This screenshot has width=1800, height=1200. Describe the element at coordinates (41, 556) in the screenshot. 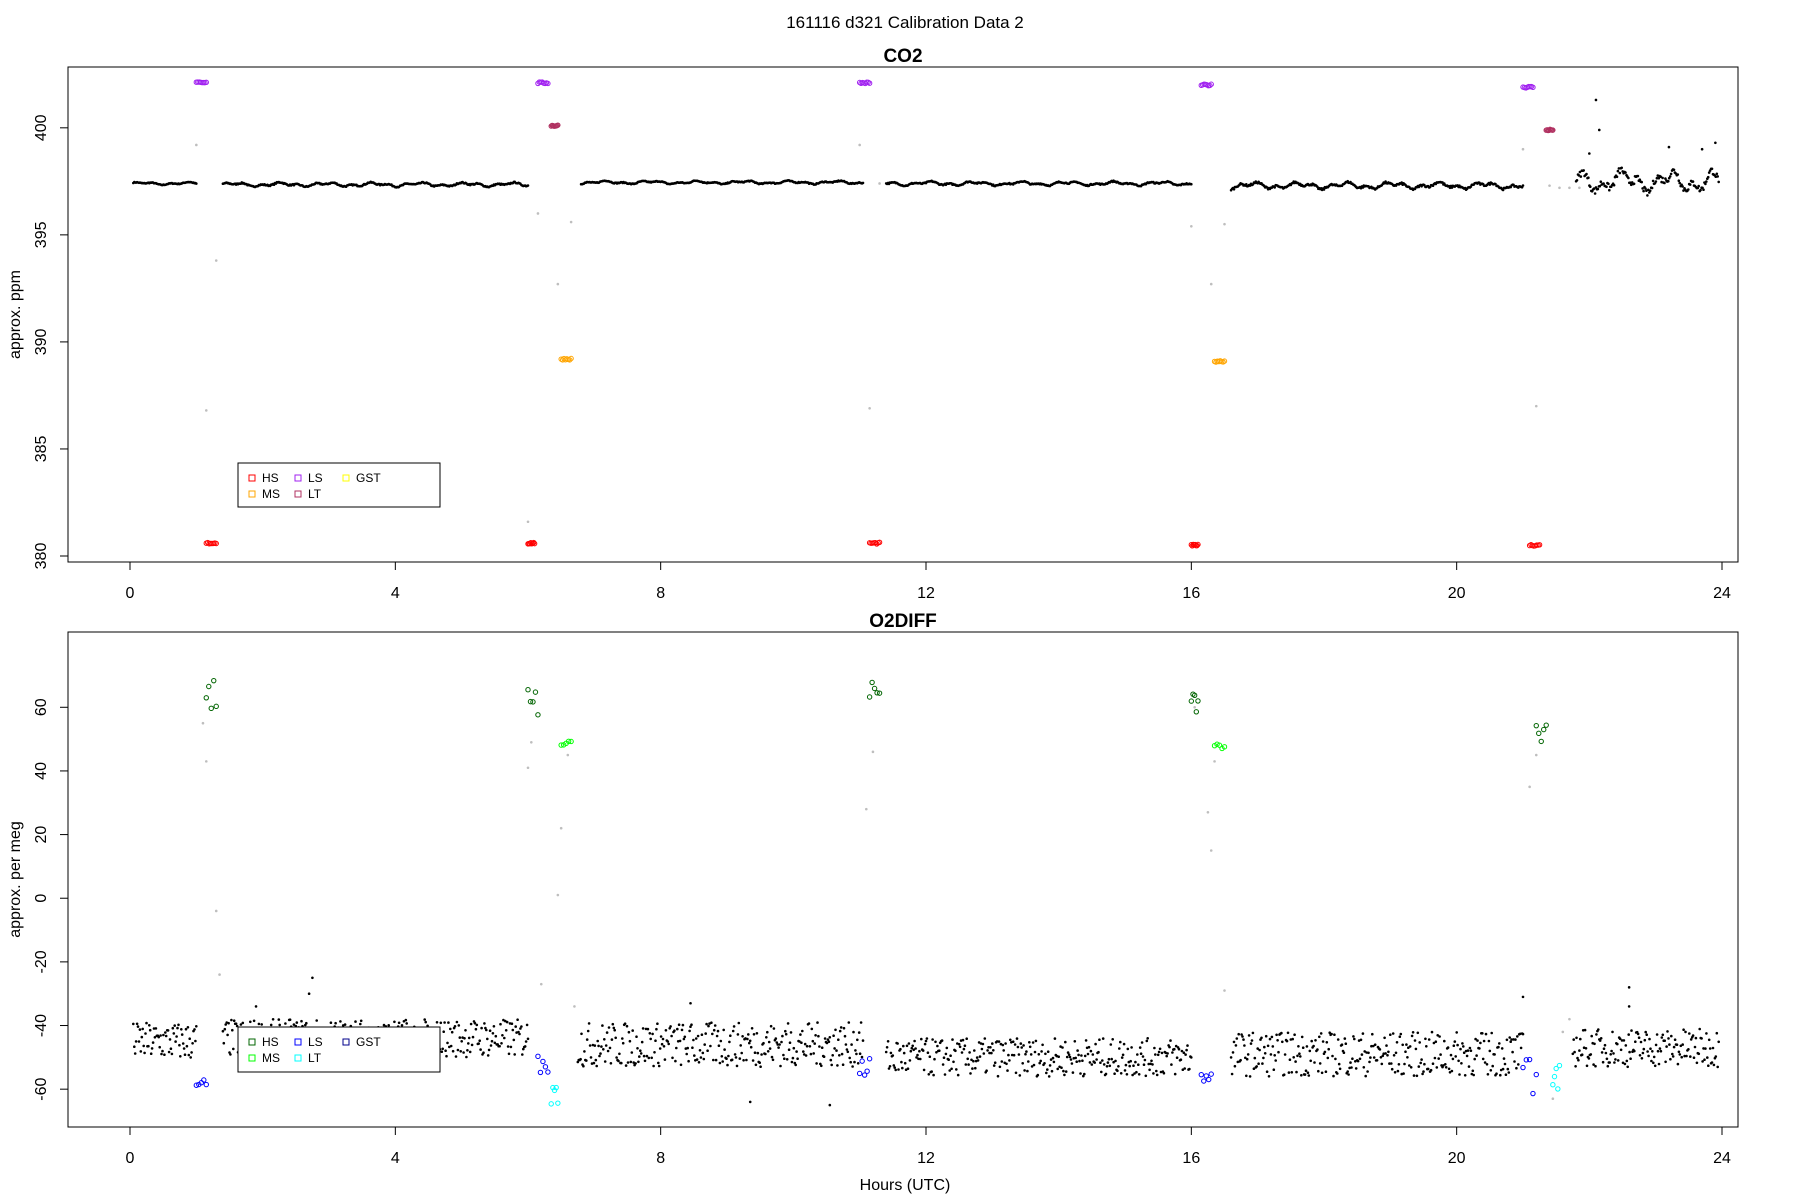

I see `y-tick-label: 380` at that location.